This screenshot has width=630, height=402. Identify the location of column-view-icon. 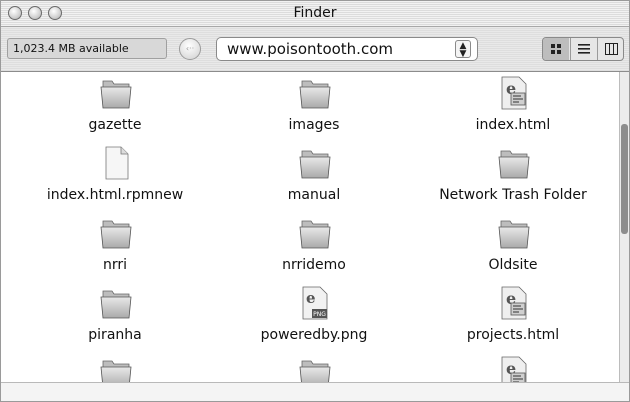
(611, 48).